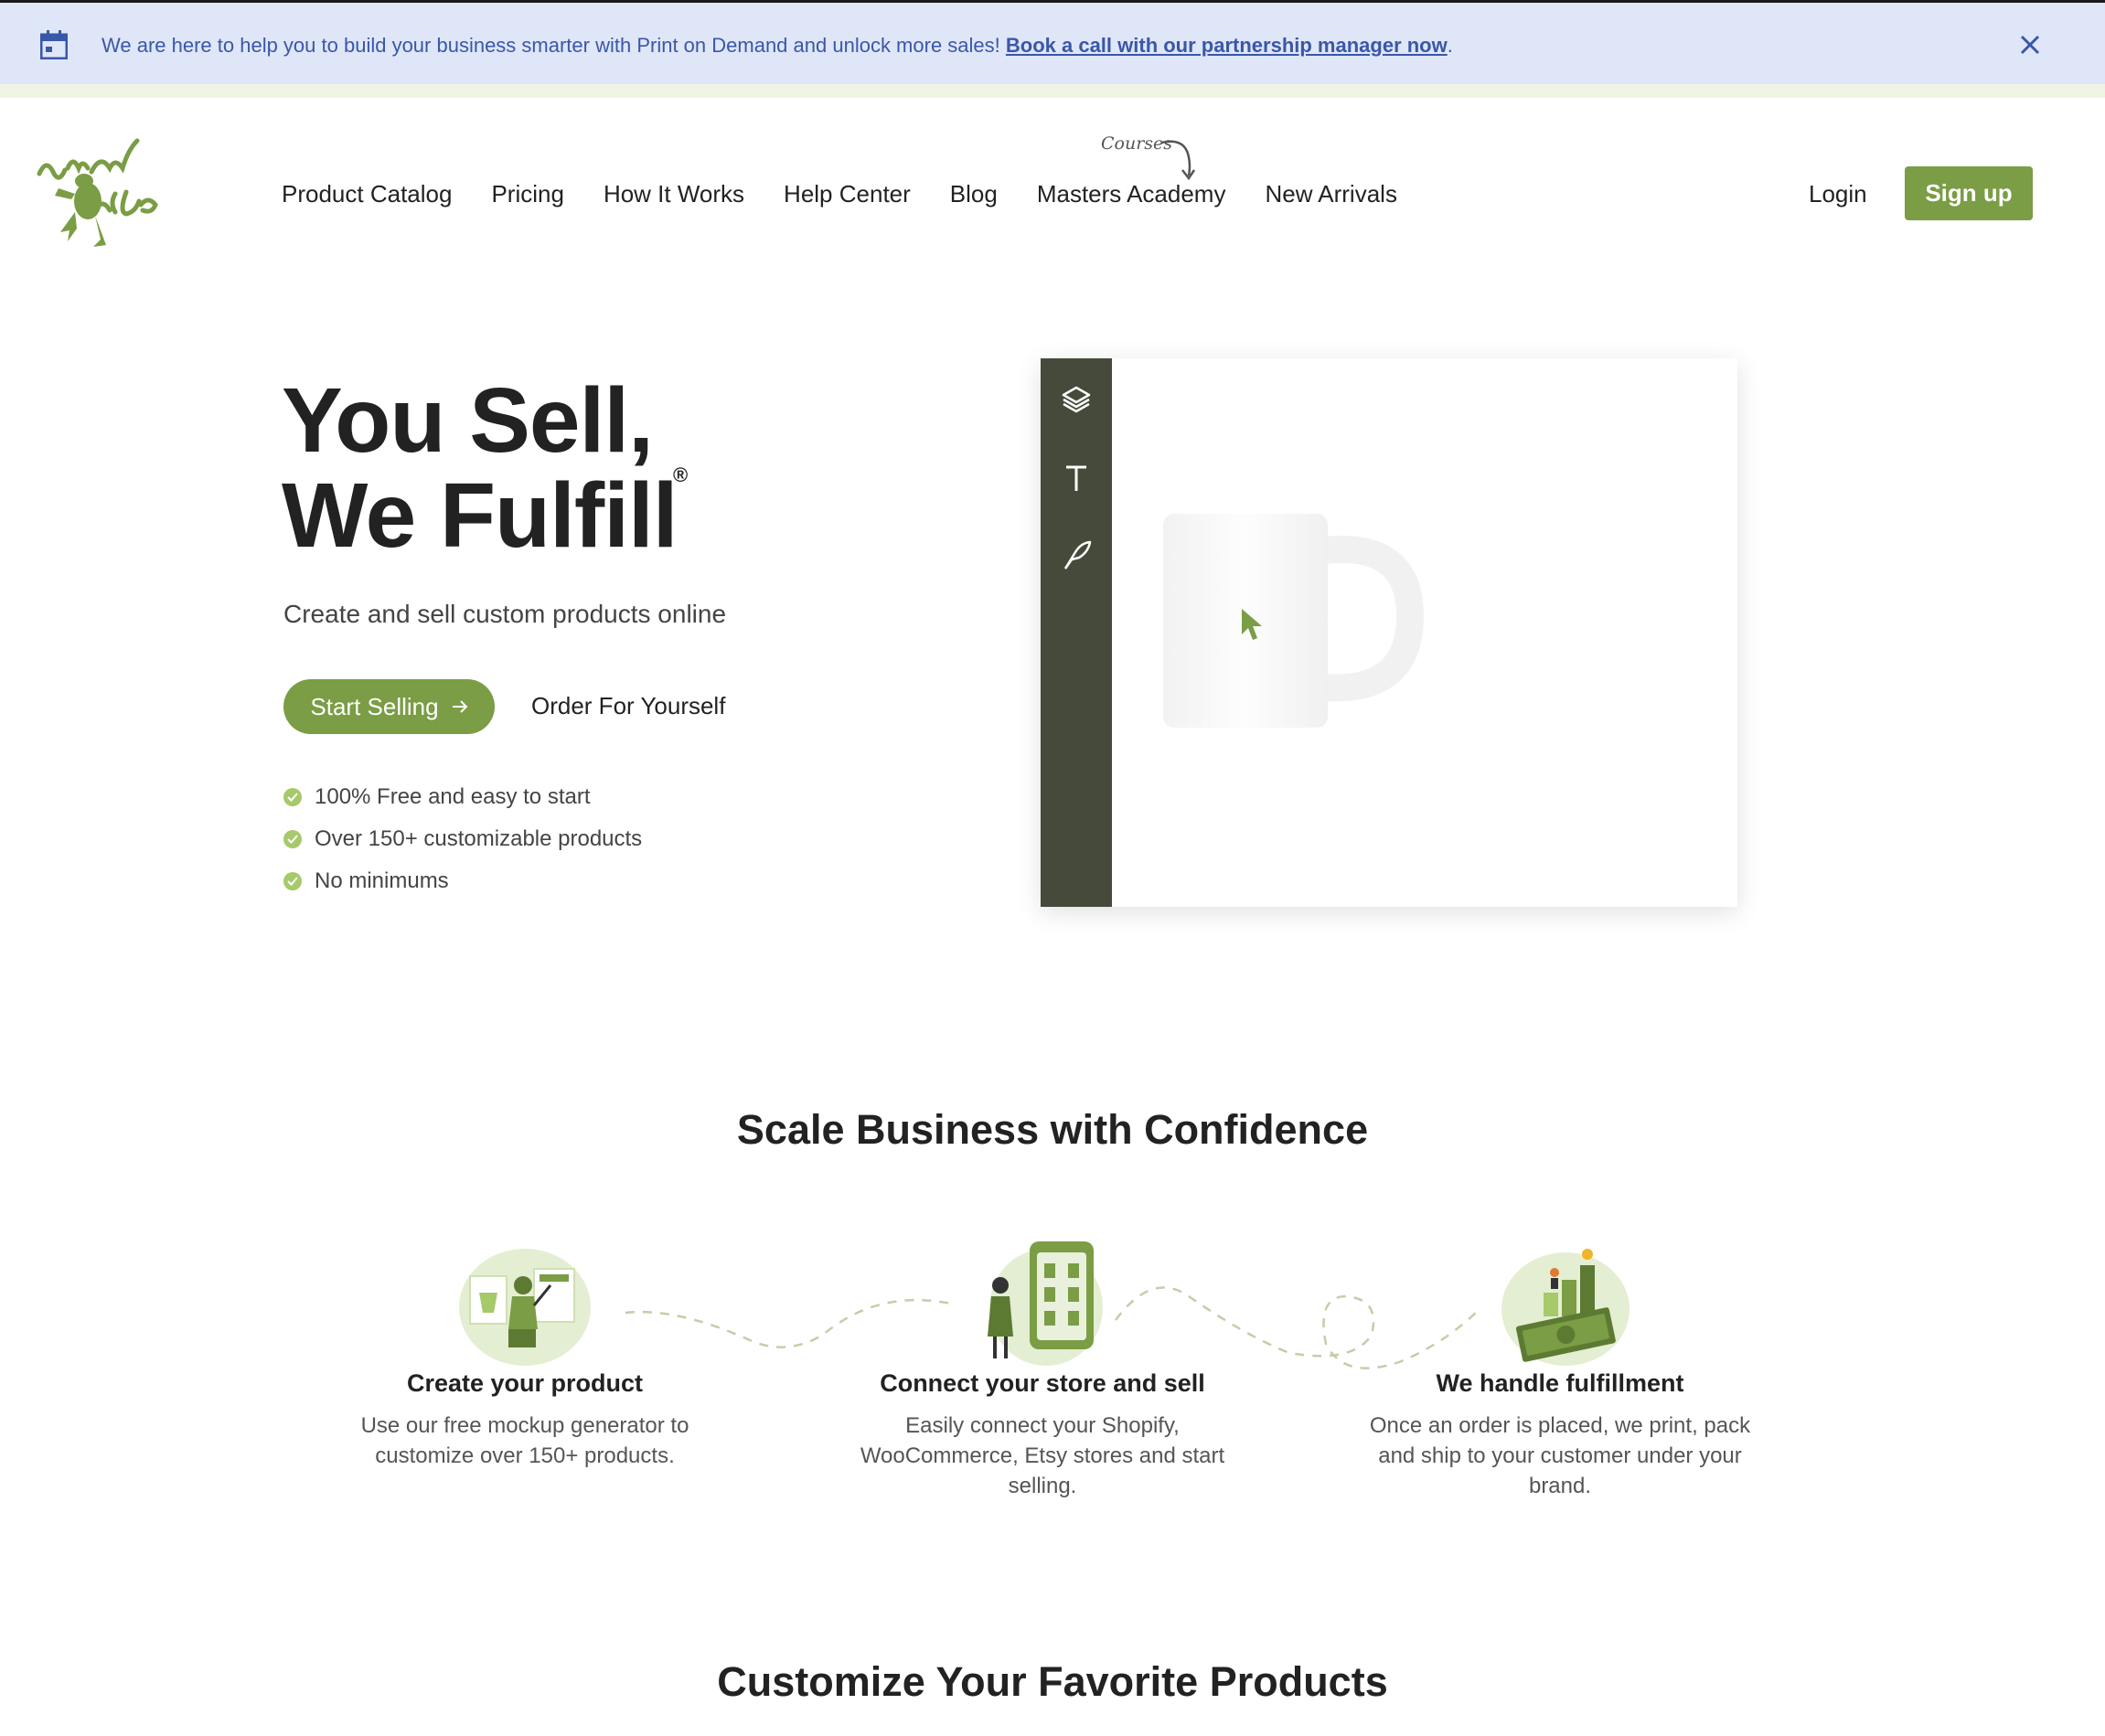 Image resolution: width=2105 pixels, height=1736 pixels. Describe the element at coordinates (1076, 632) in the screenshot. I see `editor-toolbar` at that location.